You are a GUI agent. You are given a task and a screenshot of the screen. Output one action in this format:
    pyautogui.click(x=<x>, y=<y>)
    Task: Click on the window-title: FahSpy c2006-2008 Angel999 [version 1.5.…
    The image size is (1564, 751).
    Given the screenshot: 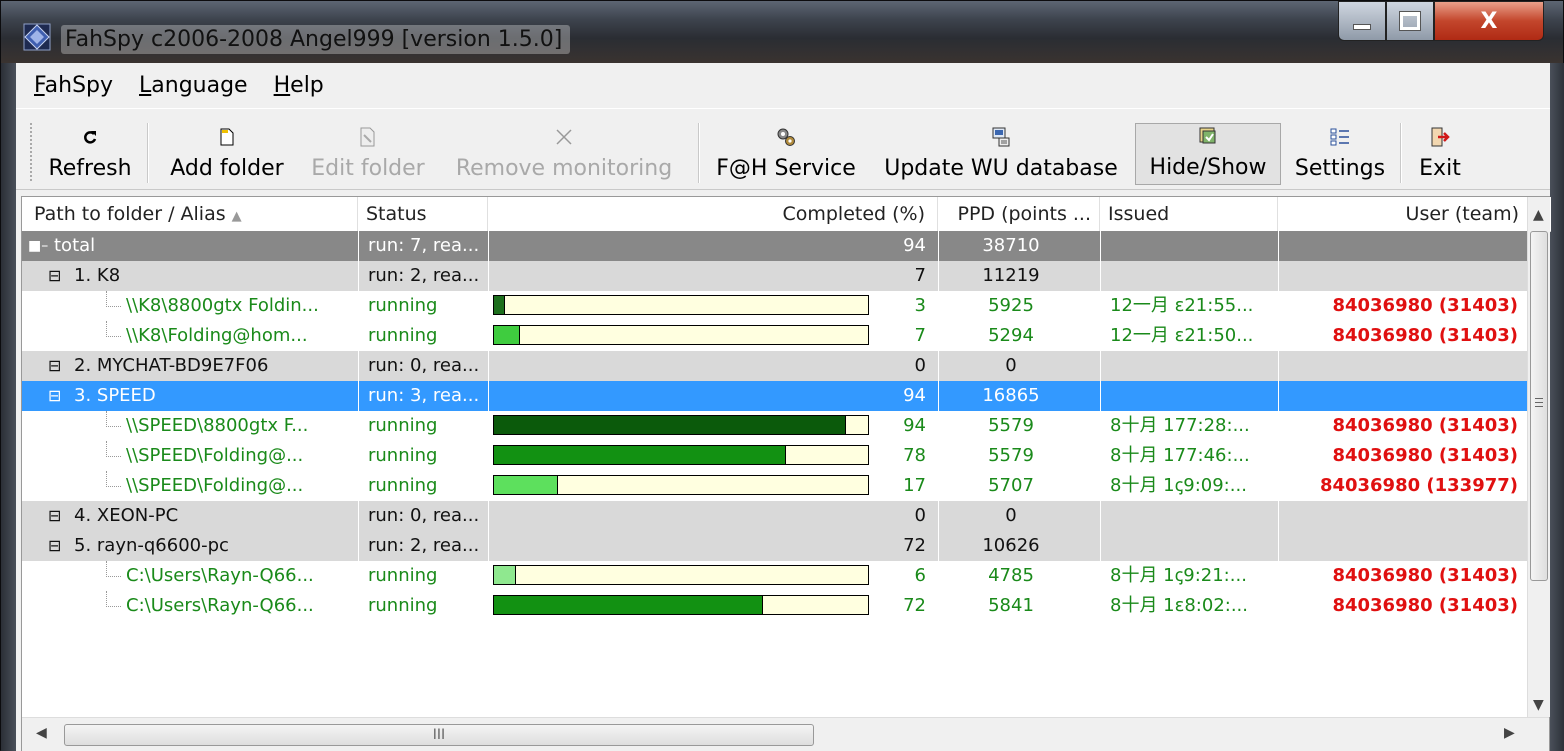 What is the action you would take?
    pyautogui.click(x=316, y=39)
    